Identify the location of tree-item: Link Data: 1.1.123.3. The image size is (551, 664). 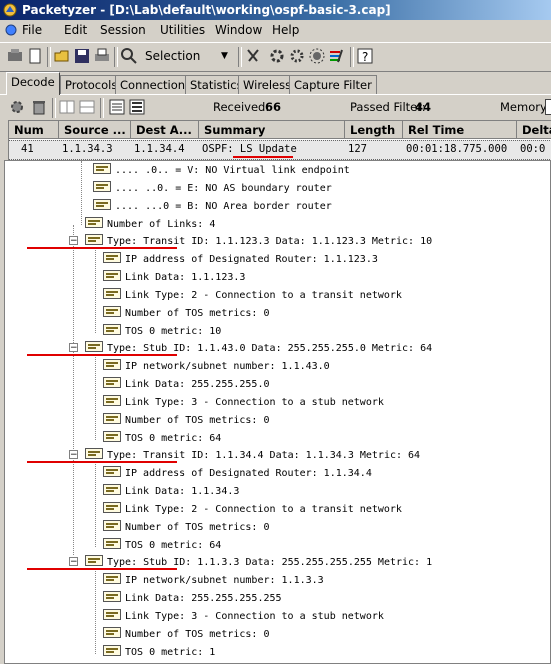
(174, 277).